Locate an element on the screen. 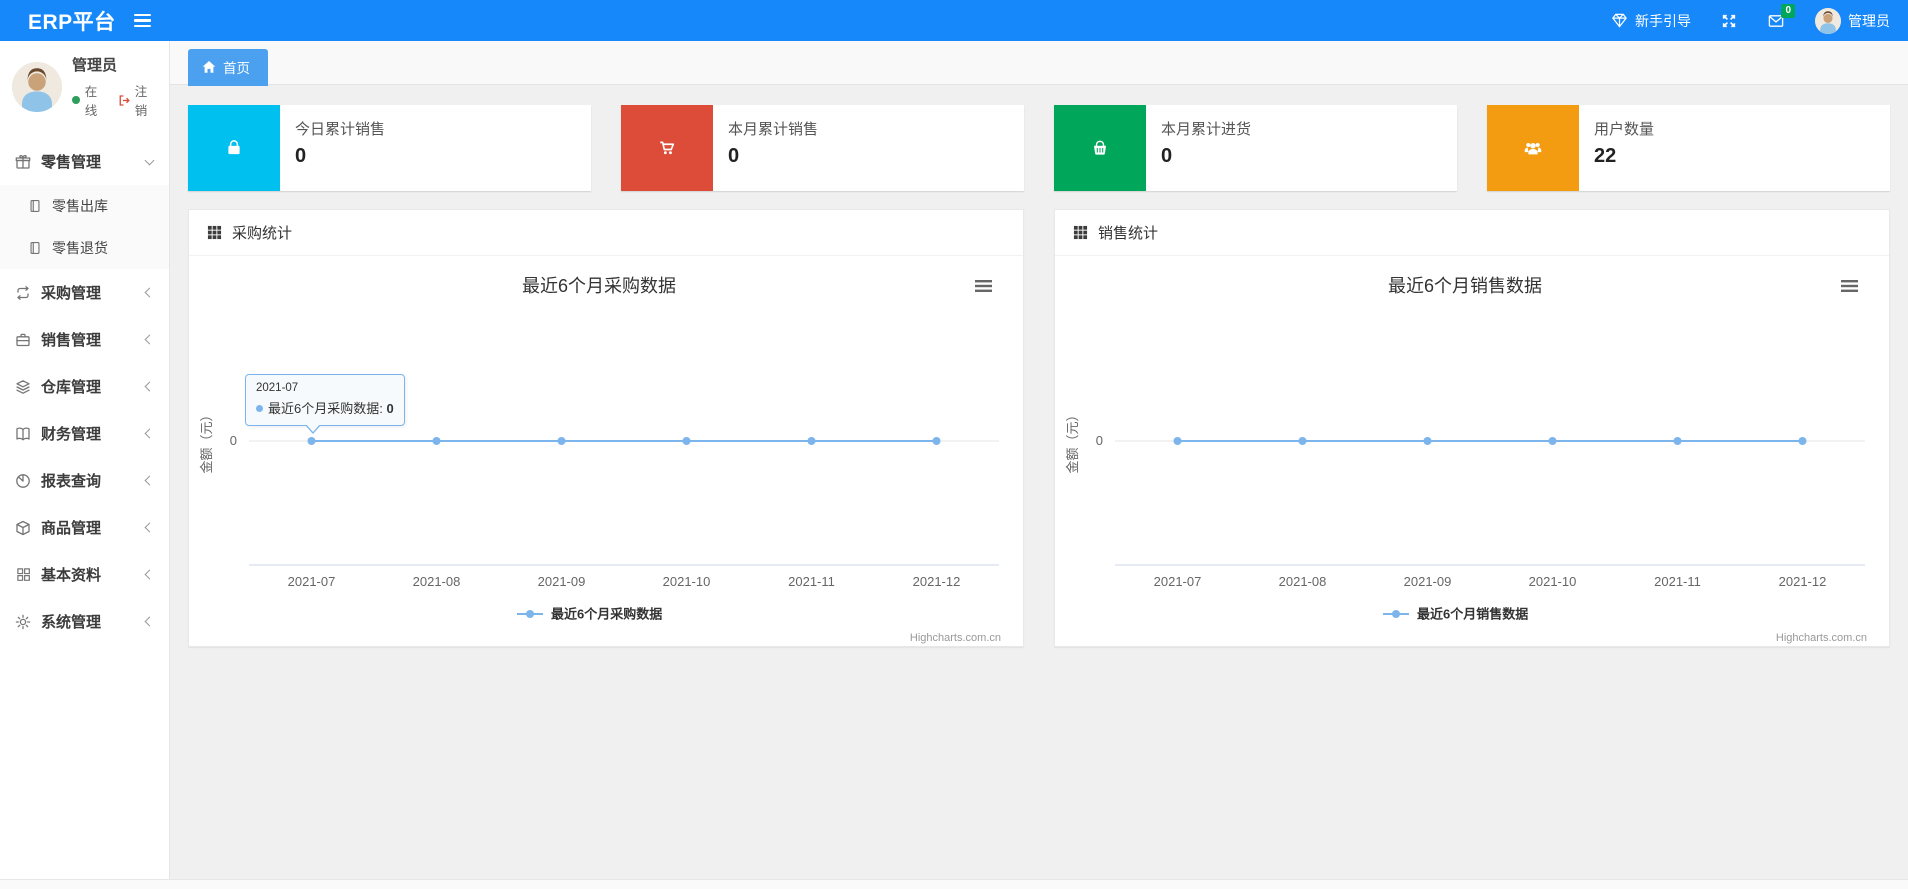 Image resolution: width=1908 pixels, height=889 pixels. fullscreen-button is located at coordinates (1729, 21).